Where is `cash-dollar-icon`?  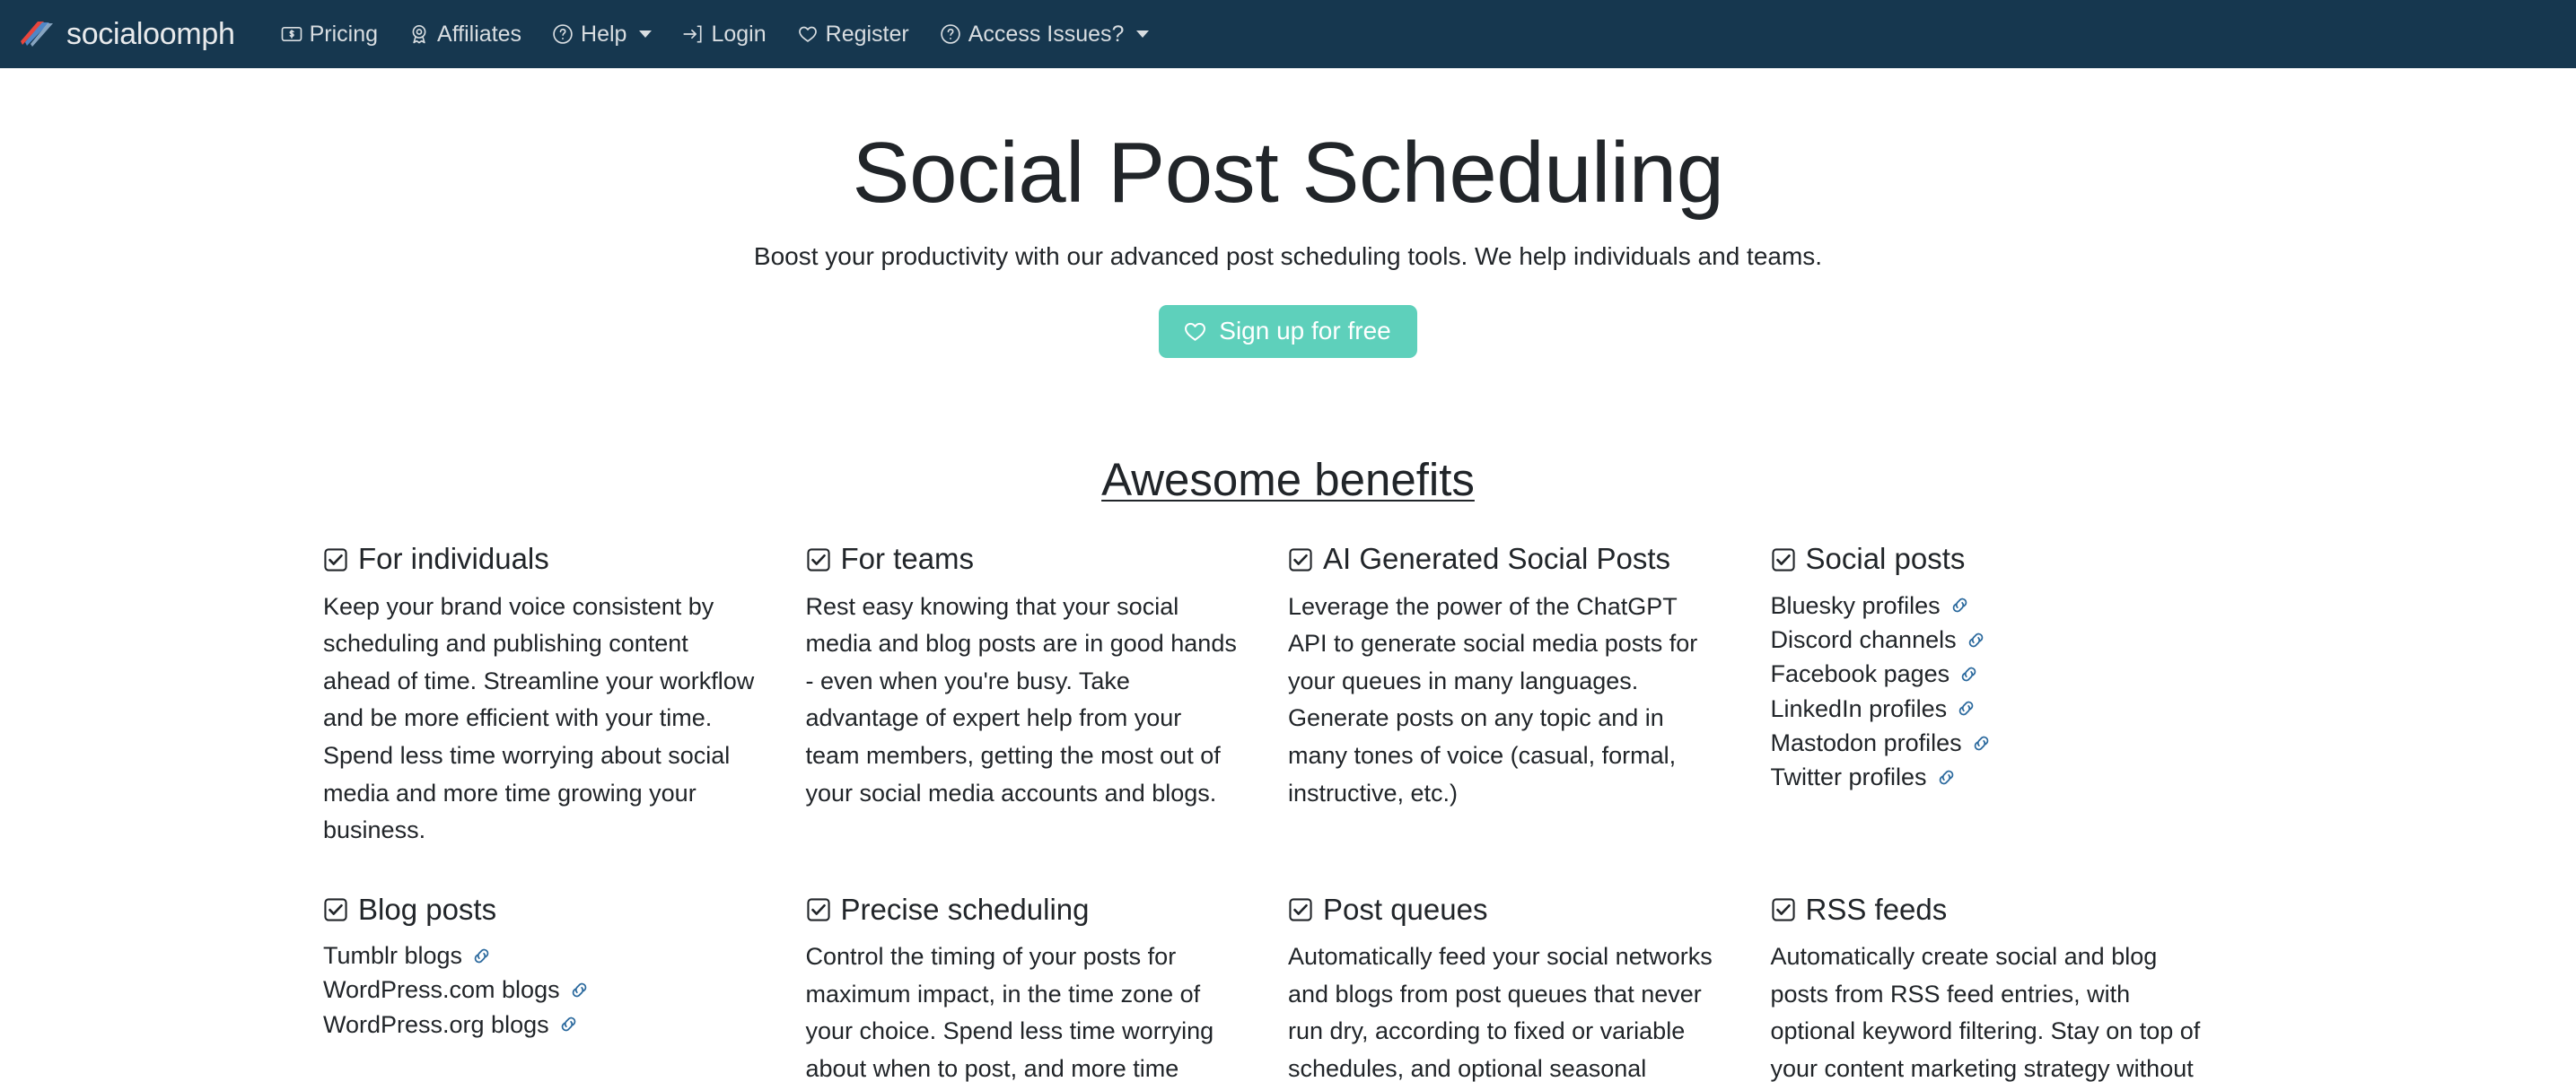
cash-dollar-icon is located at coordinates (291, 34).